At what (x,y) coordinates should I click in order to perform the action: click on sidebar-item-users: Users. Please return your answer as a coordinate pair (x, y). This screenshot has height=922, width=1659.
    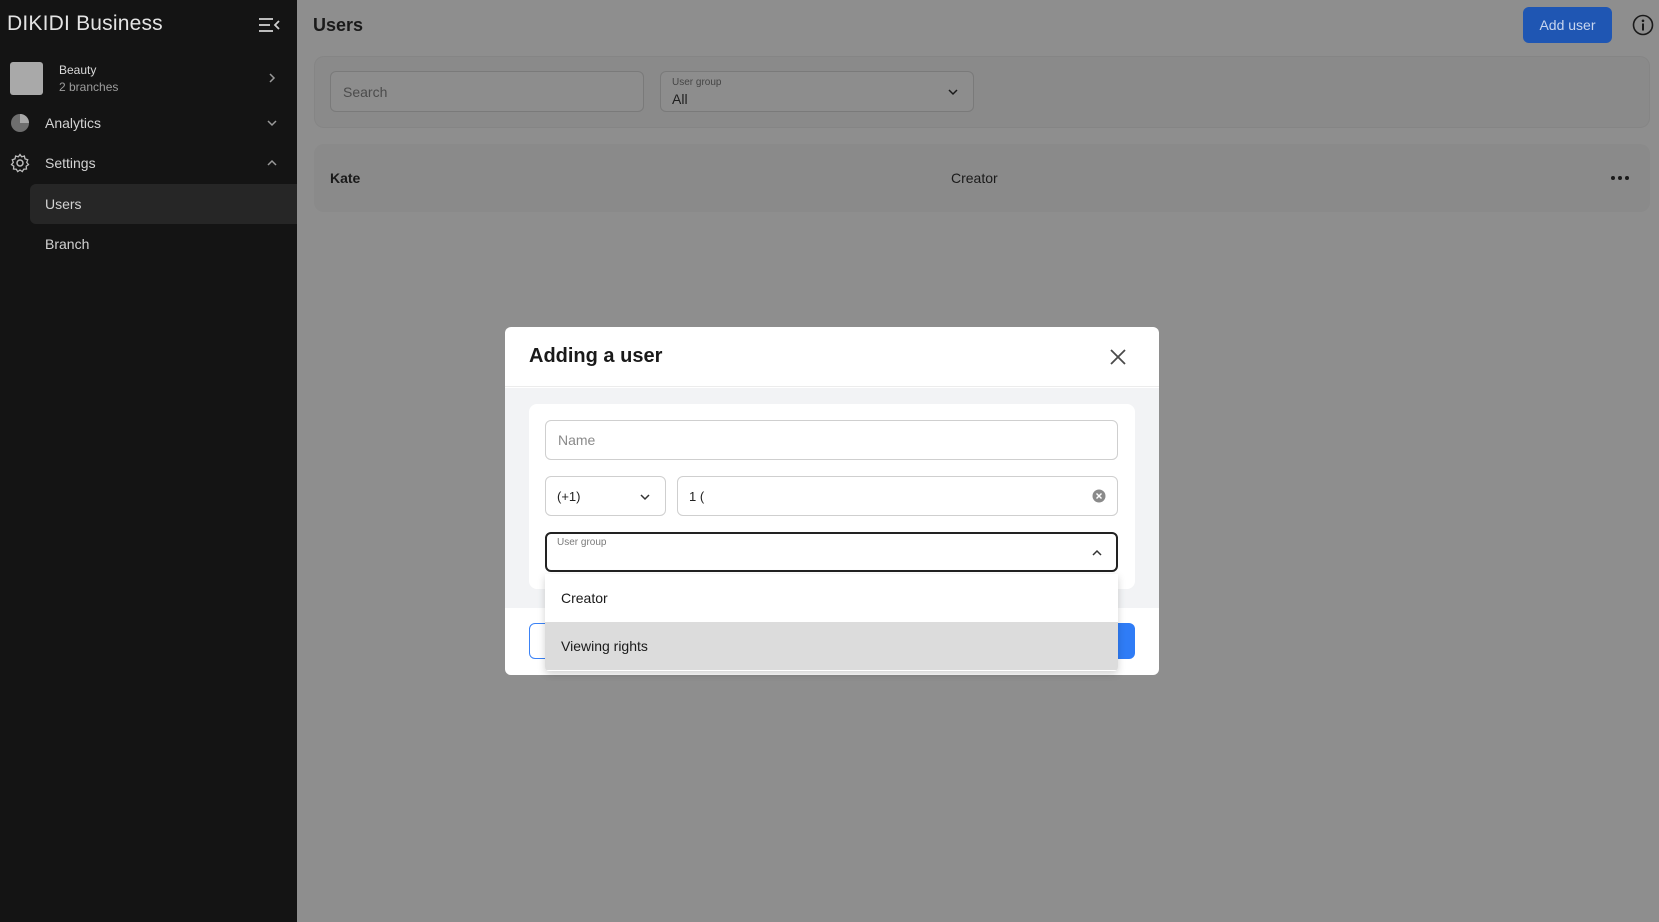
    Looking at the image, I should click on (163, 204).